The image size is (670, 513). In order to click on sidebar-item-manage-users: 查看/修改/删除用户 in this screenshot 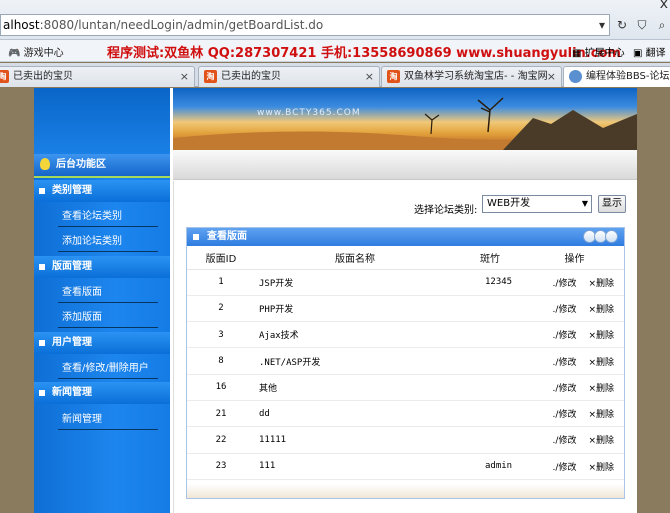, I will do `click(102, 368)`.